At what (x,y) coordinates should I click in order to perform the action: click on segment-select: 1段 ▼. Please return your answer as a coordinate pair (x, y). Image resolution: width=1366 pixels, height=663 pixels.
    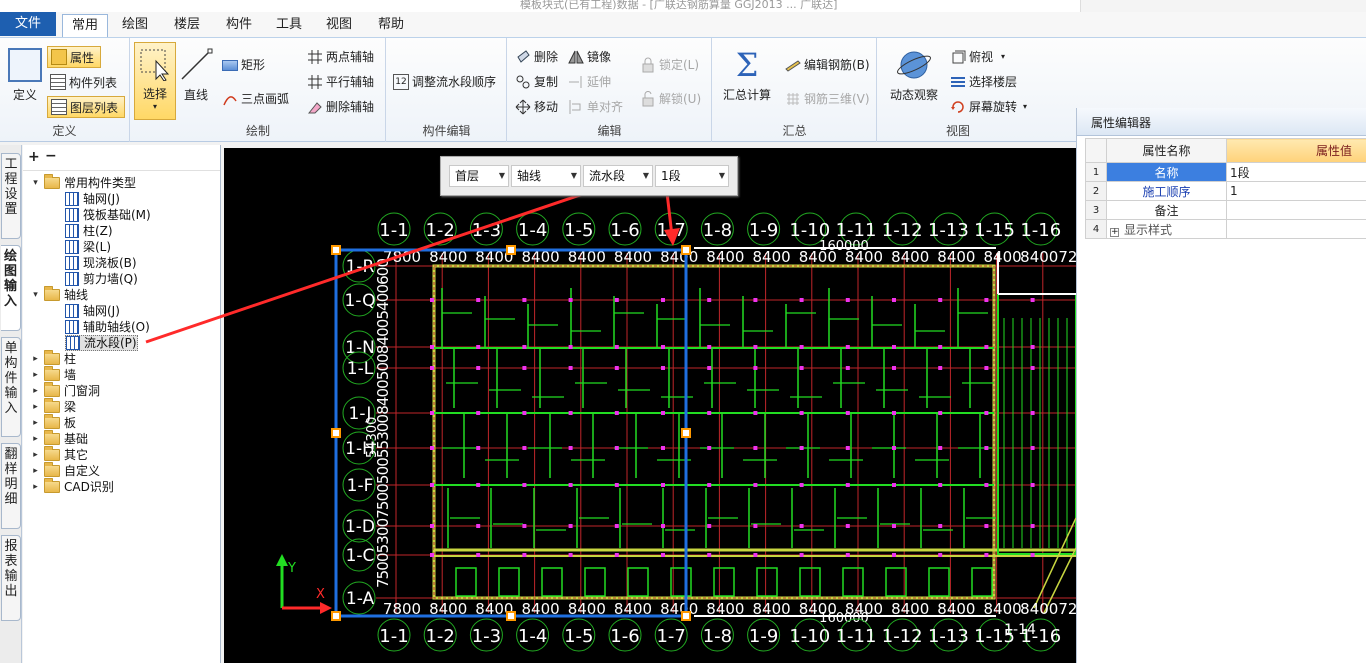
    Looking at the image, I should click on (692, 176).